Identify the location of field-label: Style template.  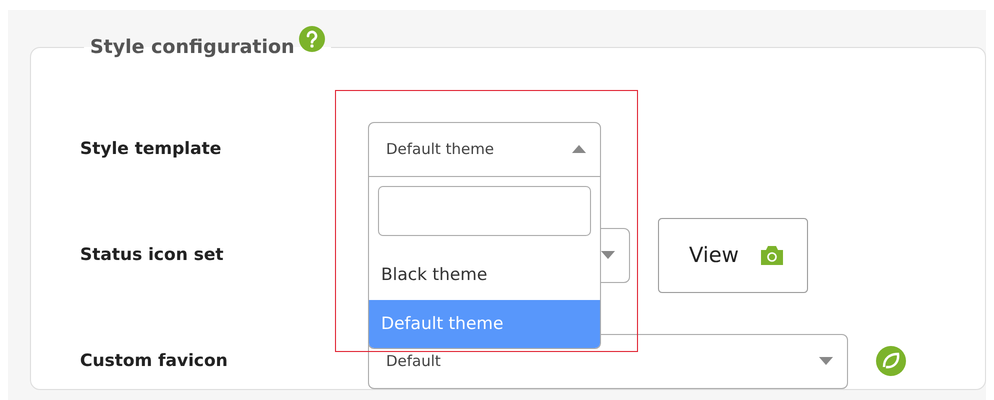
(151, 149).